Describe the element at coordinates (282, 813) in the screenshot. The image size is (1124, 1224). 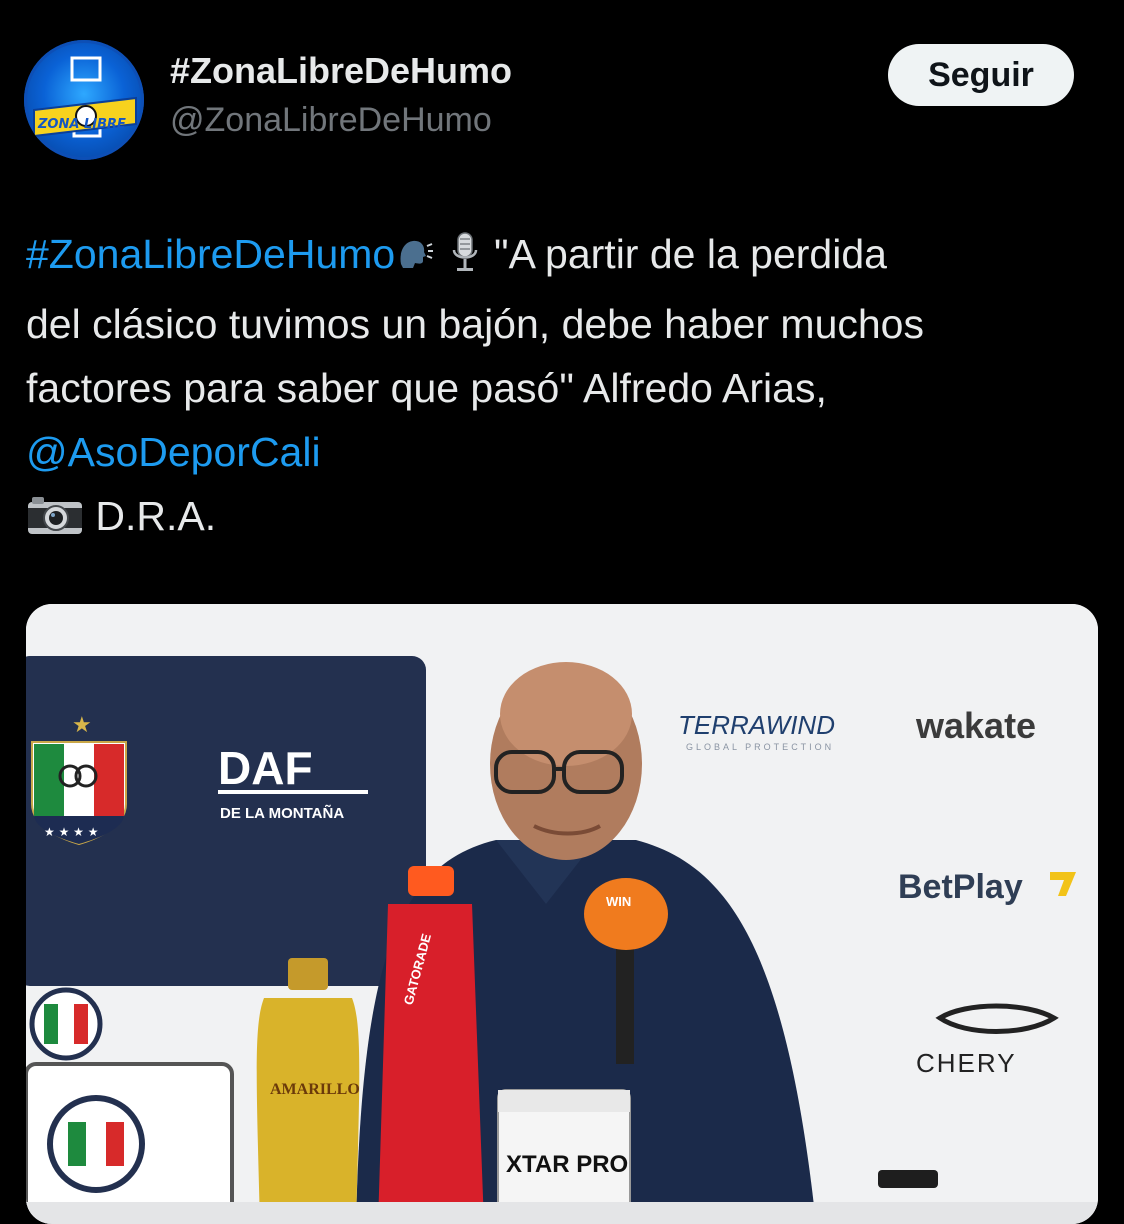
I see `daf-subtext: DE LA MONTAÑA` at that location.